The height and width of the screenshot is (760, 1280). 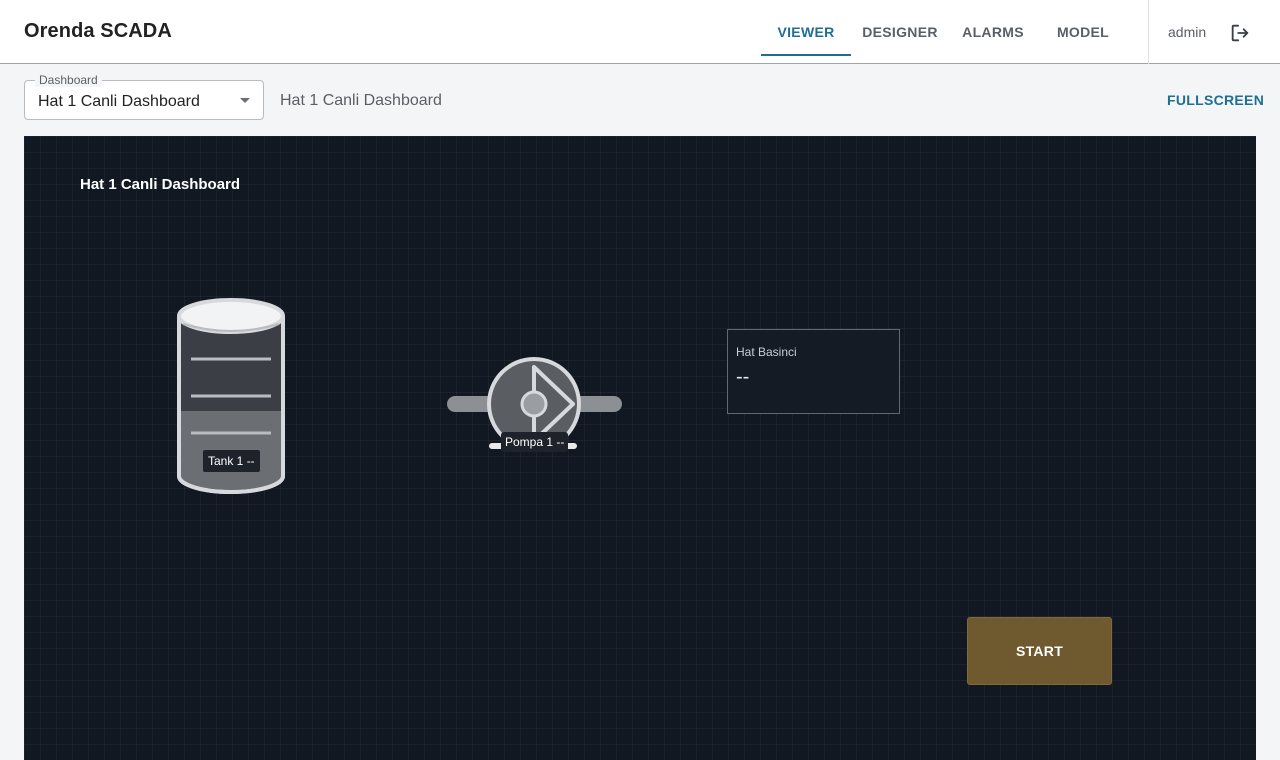 I want to click on dashboard-select-label: Dashboard, so click(x=68, y=80).